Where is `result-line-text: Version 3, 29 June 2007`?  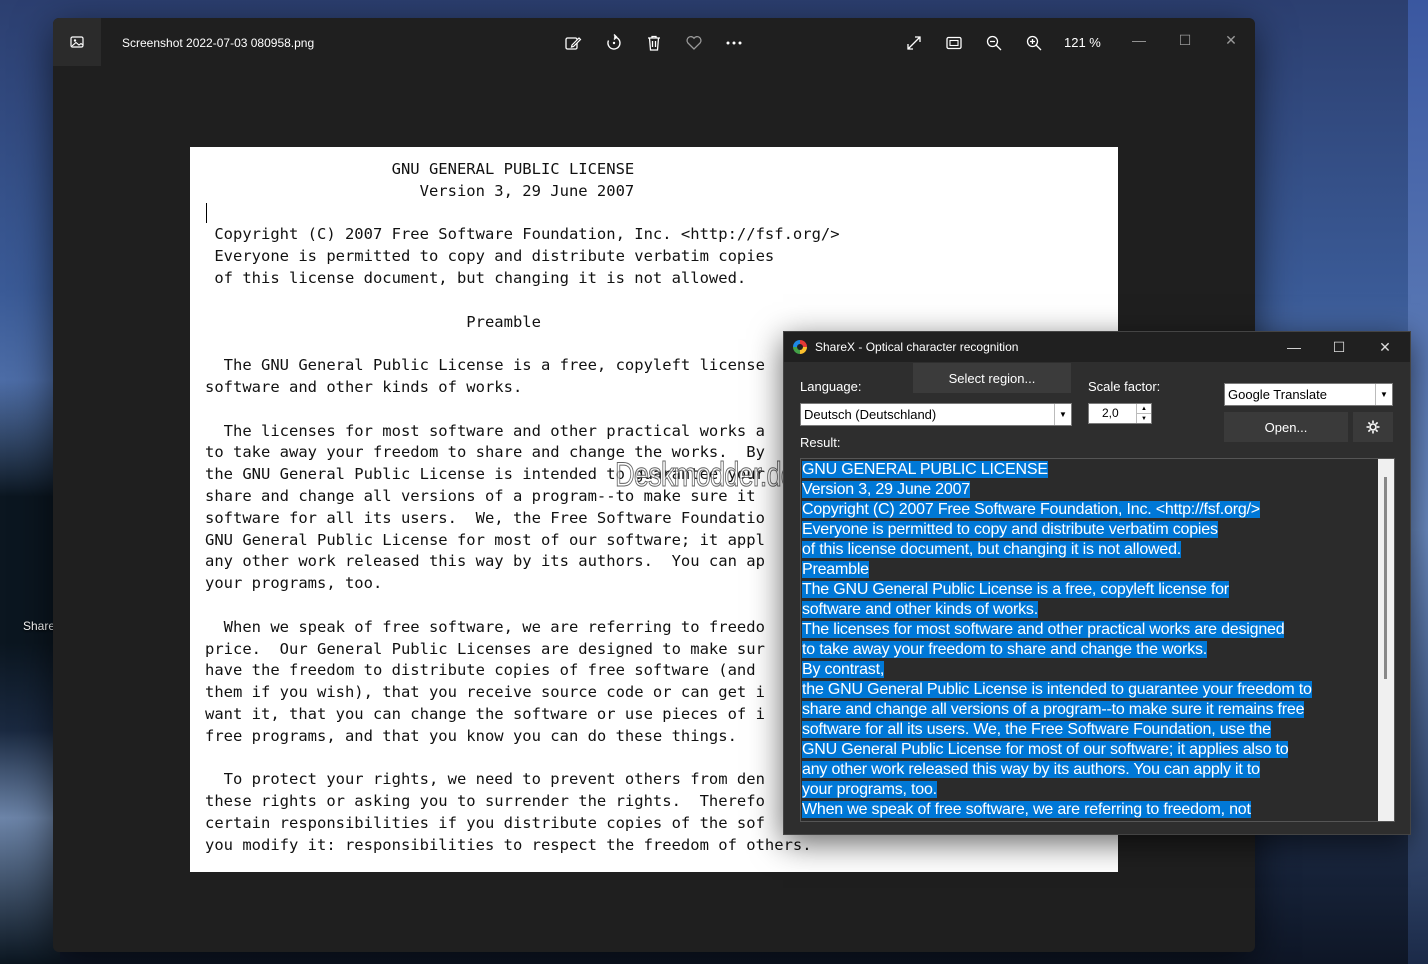
result-line-text: Version 3, 29 June 2007 is located at coordinates (886, 489).